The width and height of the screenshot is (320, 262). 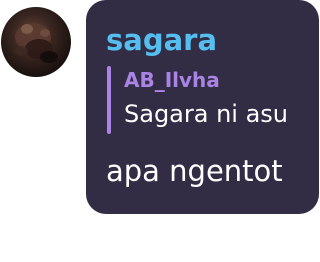 What do you see at coordinates (206, 114) in the screenshot?
I see `reply-text: Sagara ni asu` at bounding box center [206, 114].